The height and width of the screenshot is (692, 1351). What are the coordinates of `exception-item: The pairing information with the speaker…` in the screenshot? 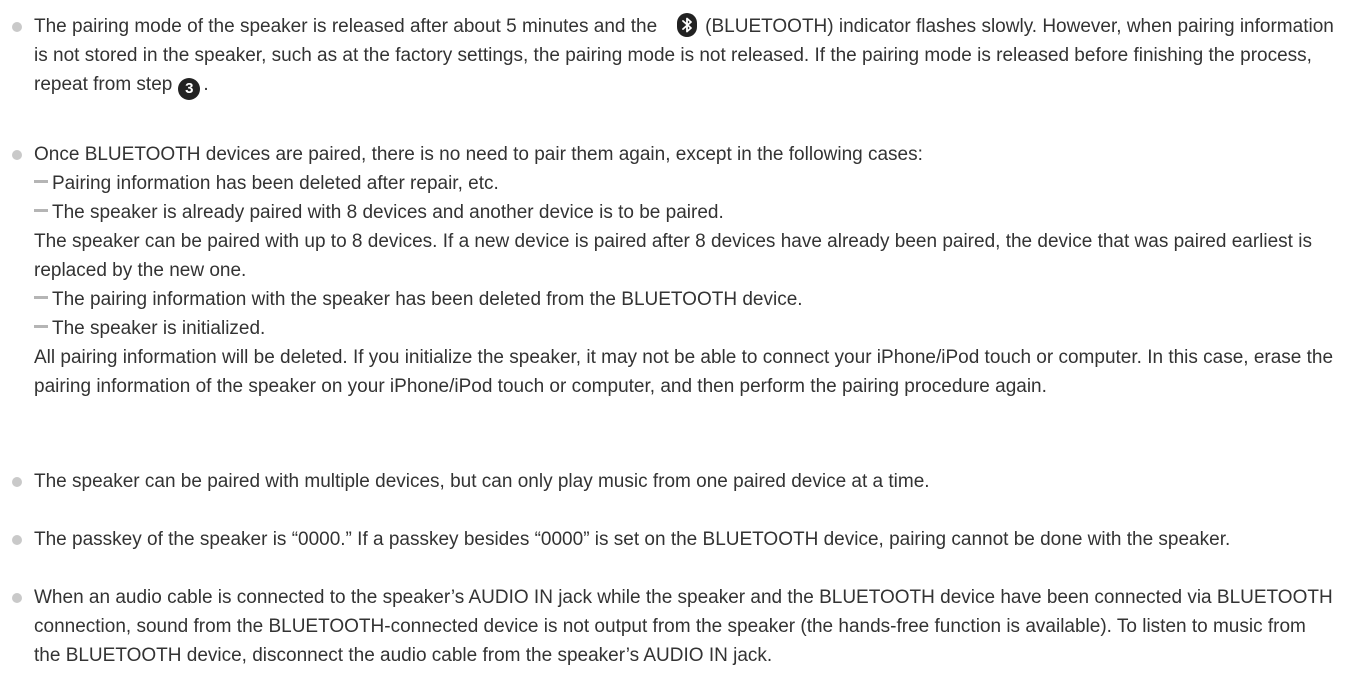 It's located at (684, 299).